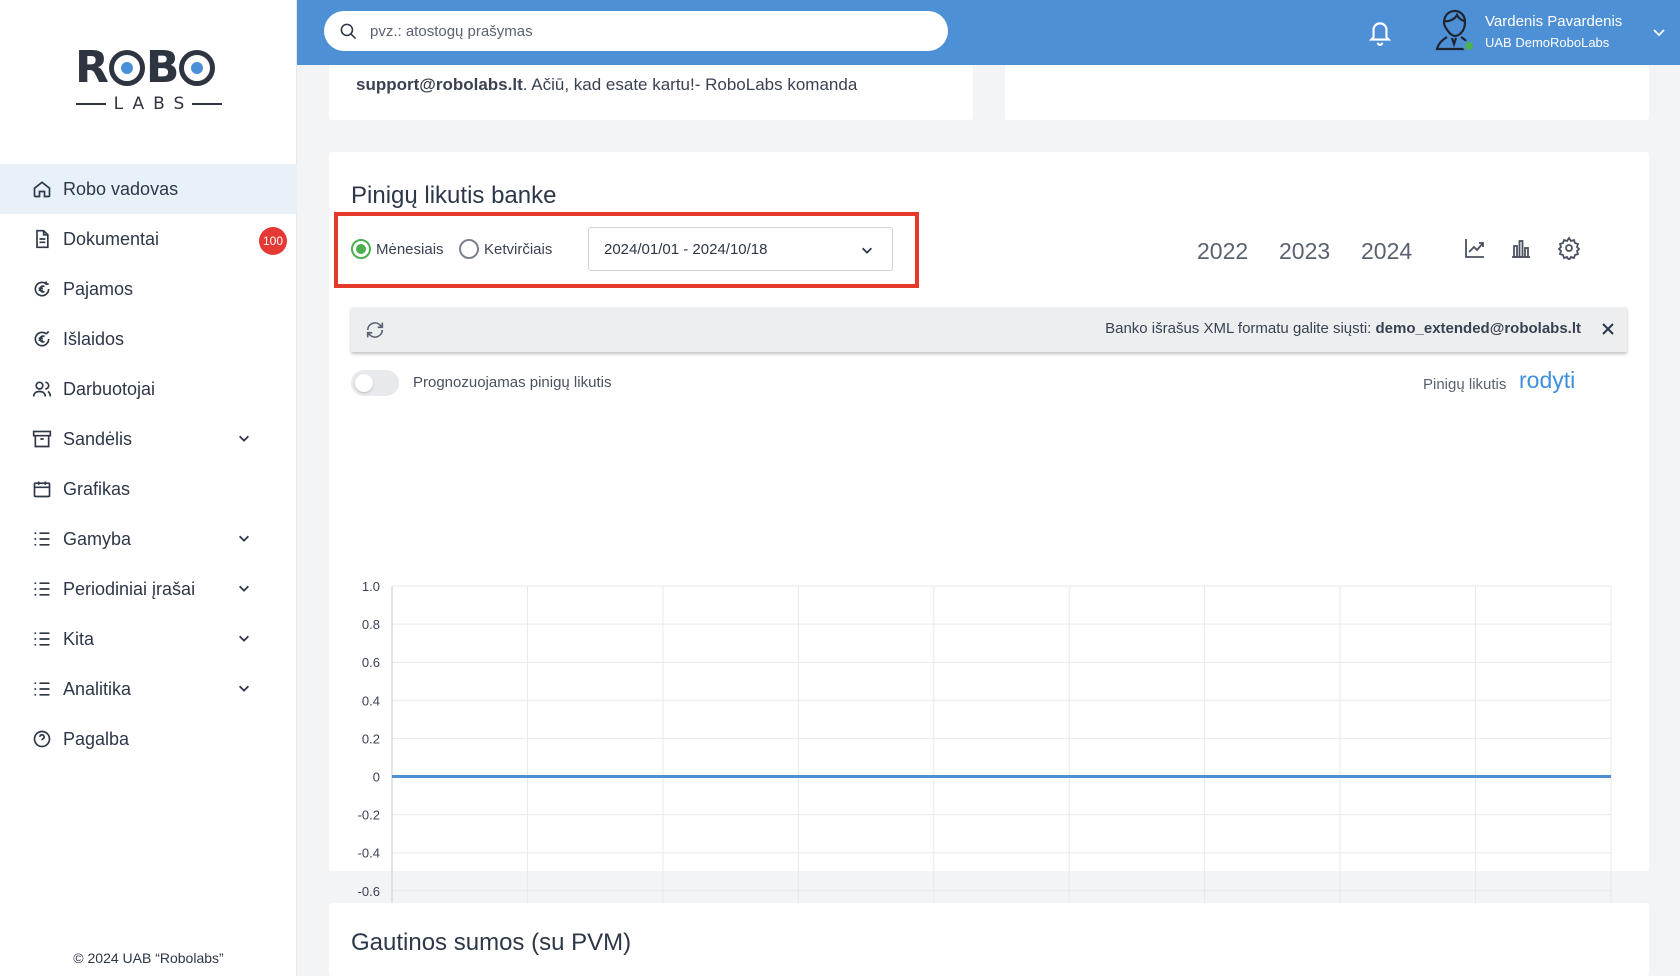  What do you see at coordinates (149, 104) in the screenshot?
I see `logo-subtitle: LABS` at bounding box center [149, 104].